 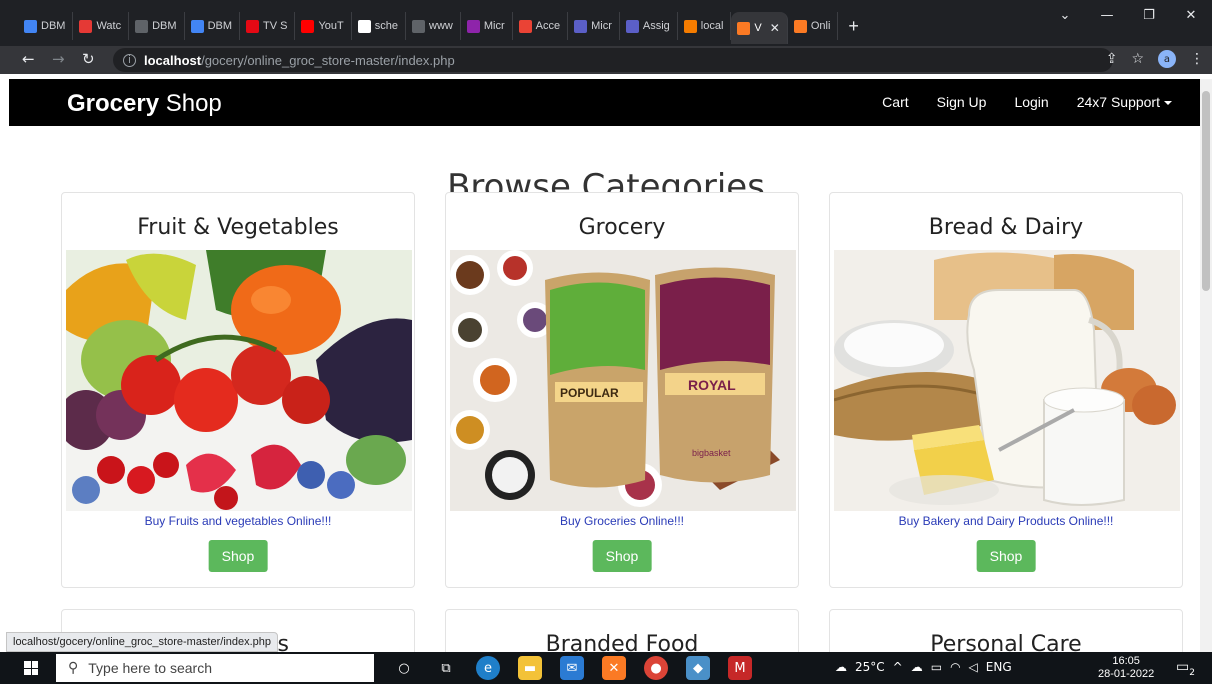 I want to click on tab-label: local, so click(x=712, y=26).